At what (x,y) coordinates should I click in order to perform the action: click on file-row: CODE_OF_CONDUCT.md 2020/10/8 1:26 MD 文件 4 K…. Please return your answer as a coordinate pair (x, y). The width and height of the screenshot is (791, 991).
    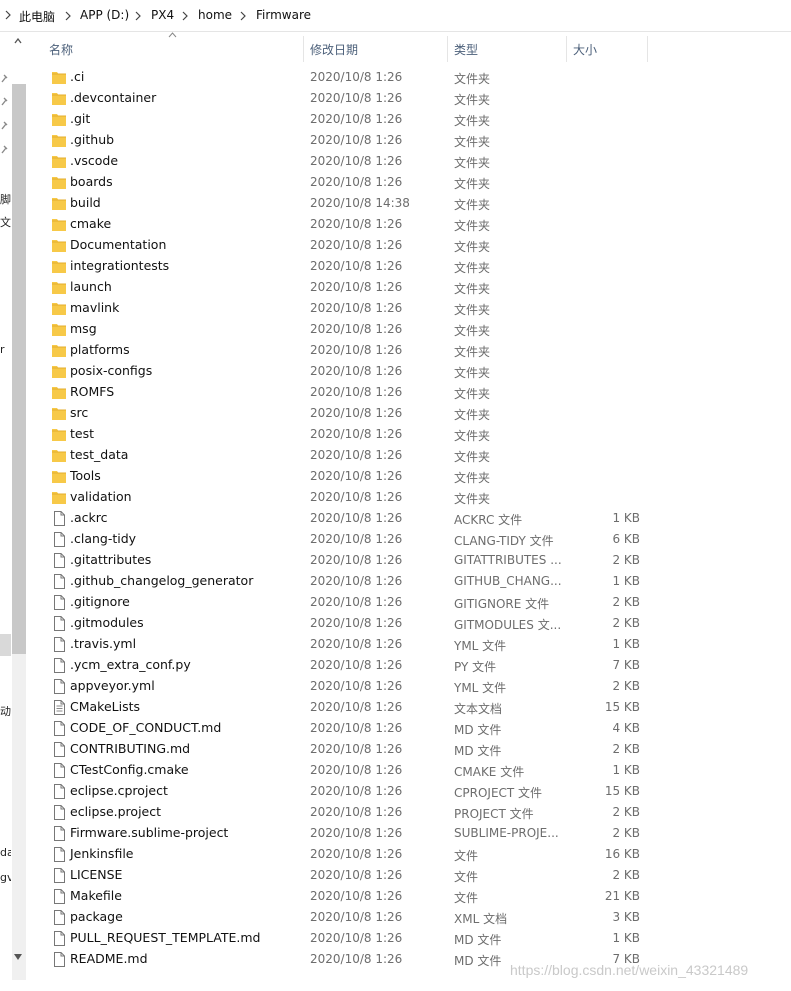
    Looking at the image, I should click on (415, 728).